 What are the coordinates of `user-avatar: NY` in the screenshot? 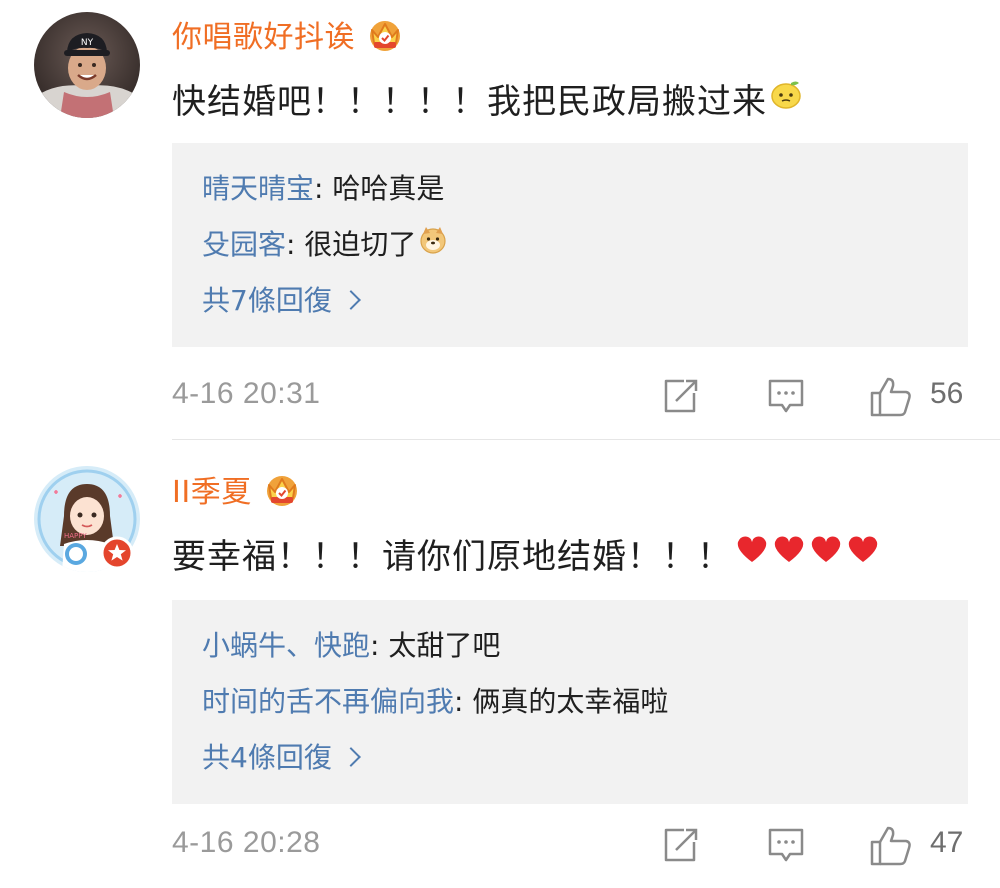 It's located at (87, 65).